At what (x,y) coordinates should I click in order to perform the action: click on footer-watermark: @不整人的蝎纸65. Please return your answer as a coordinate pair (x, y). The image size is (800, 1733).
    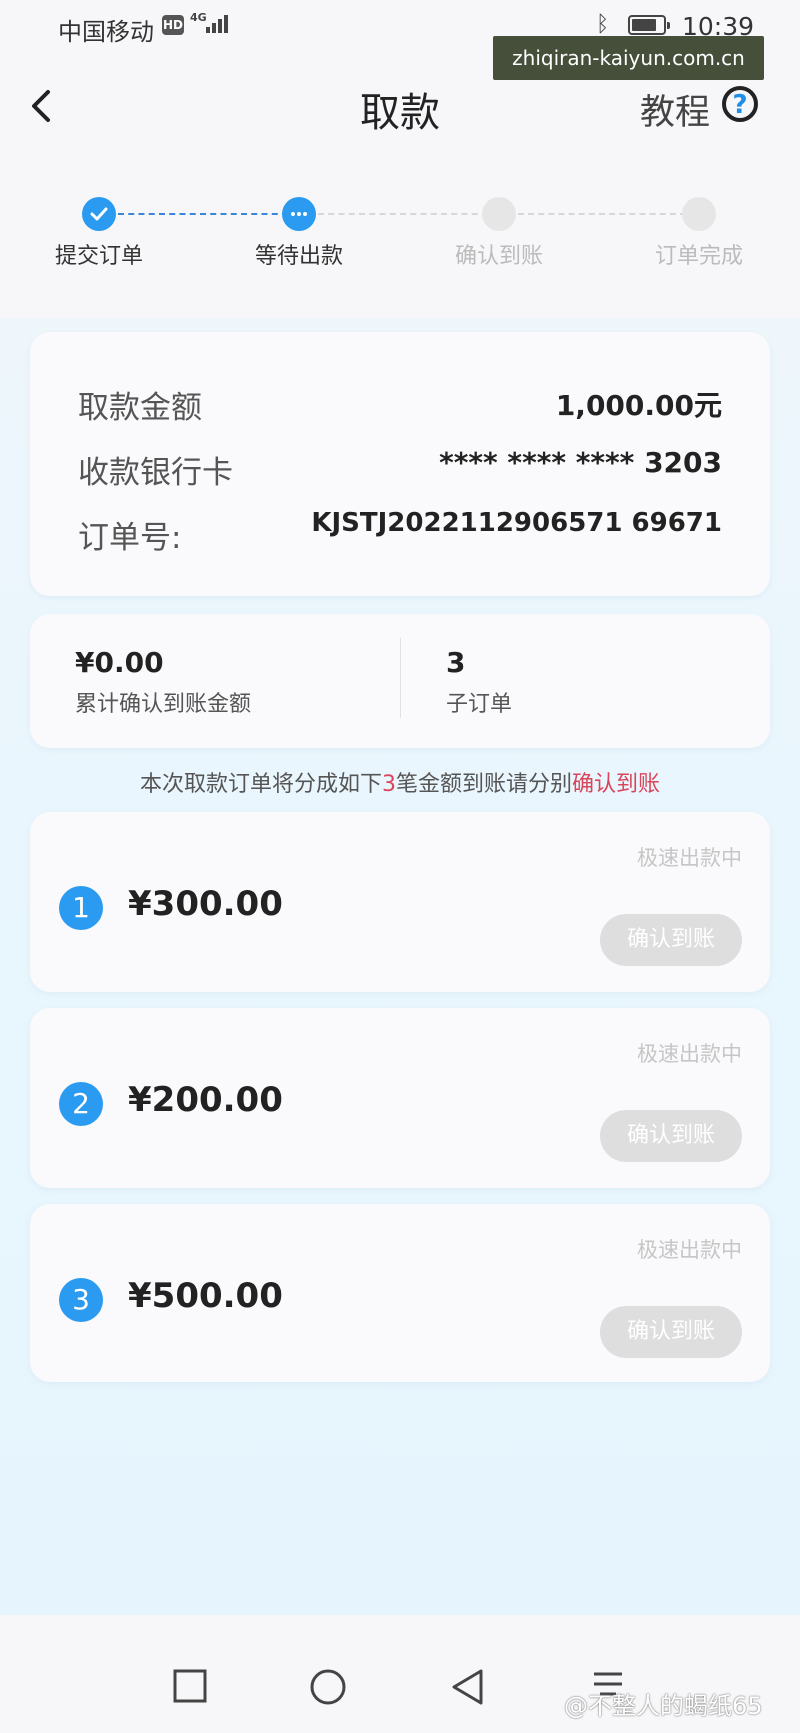
    Looking at the image, I should click on (663, 1706).